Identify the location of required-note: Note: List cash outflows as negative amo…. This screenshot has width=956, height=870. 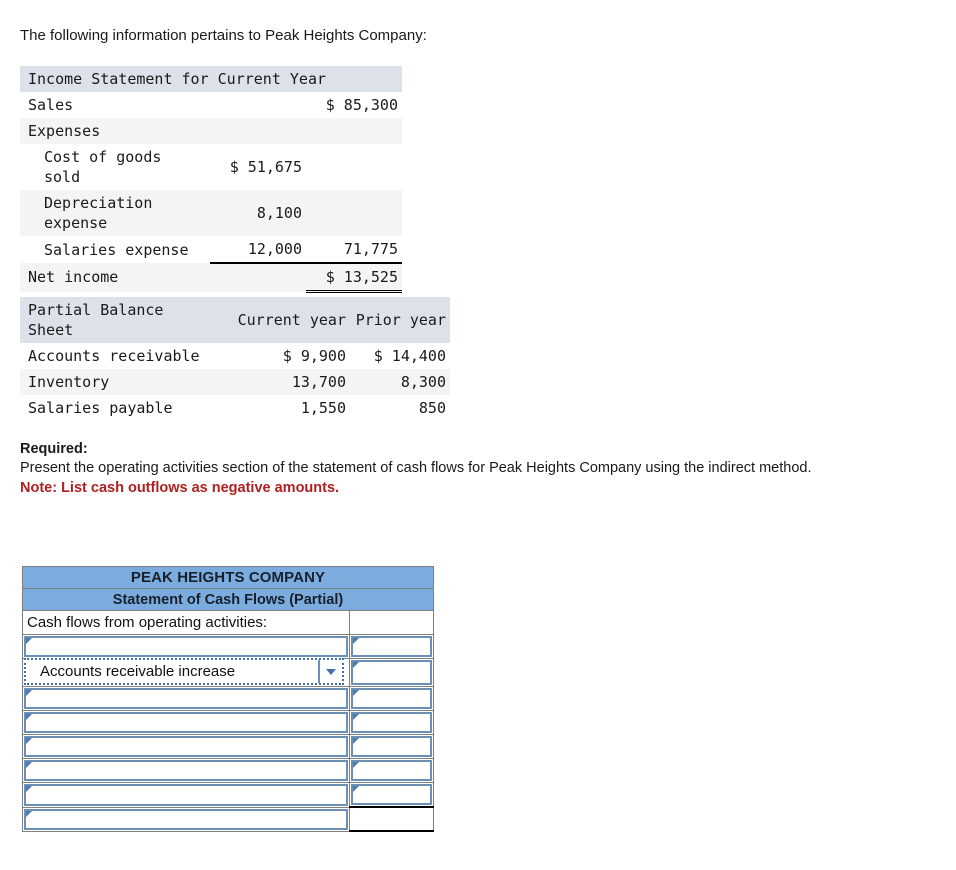
(180, 488).